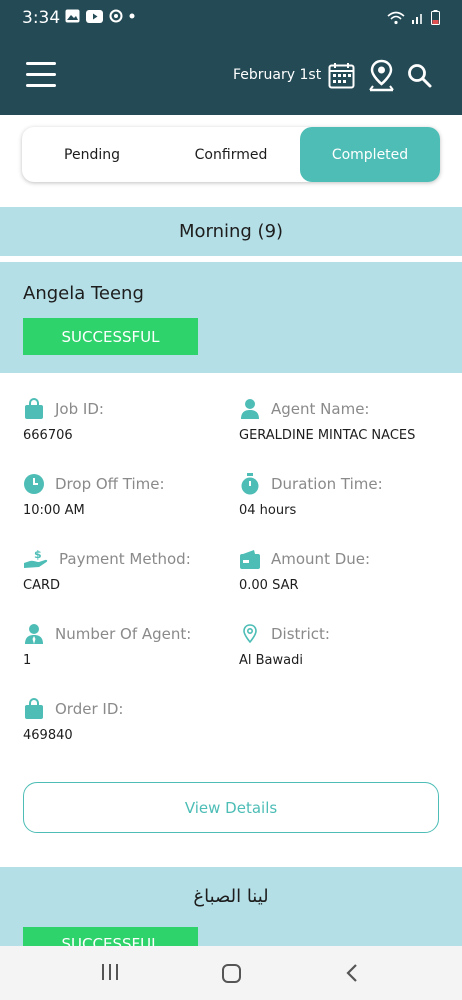 This screenshot has height=1000, width=462. I want to click on status-bar: 3:34, so click(231, 18).